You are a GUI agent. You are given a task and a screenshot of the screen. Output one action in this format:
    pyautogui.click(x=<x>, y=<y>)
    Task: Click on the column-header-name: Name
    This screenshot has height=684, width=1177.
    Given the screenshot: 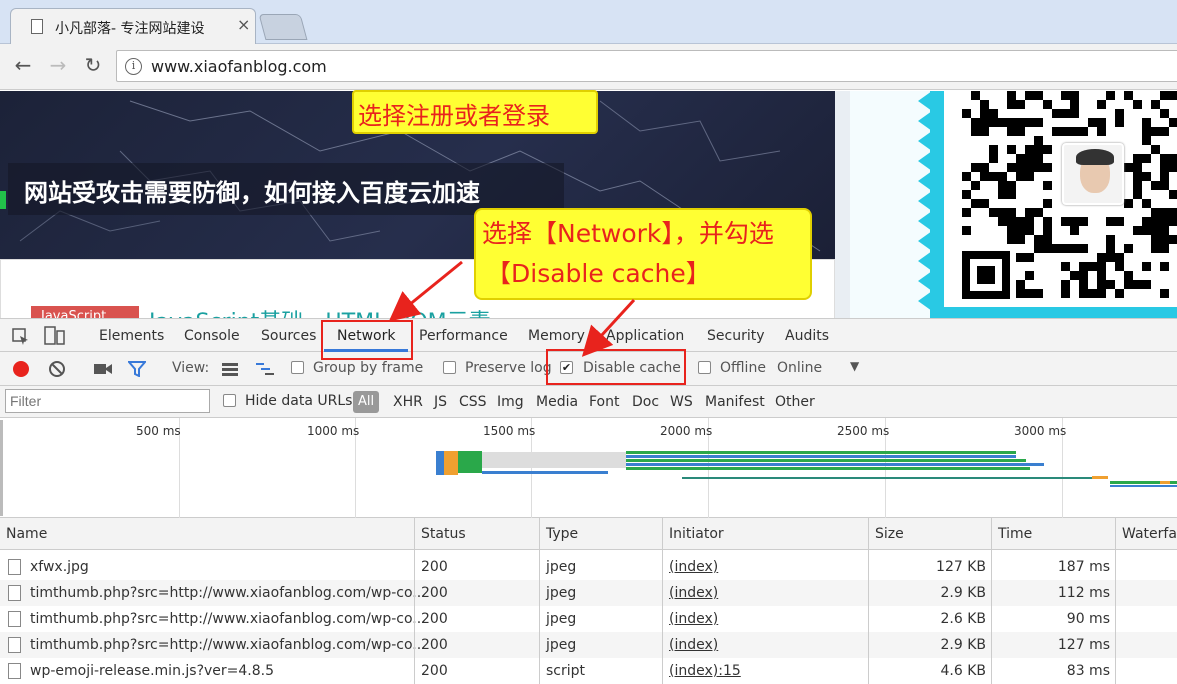 What is the action you would take?
    pyautogui.click(x=26, y=534)
    